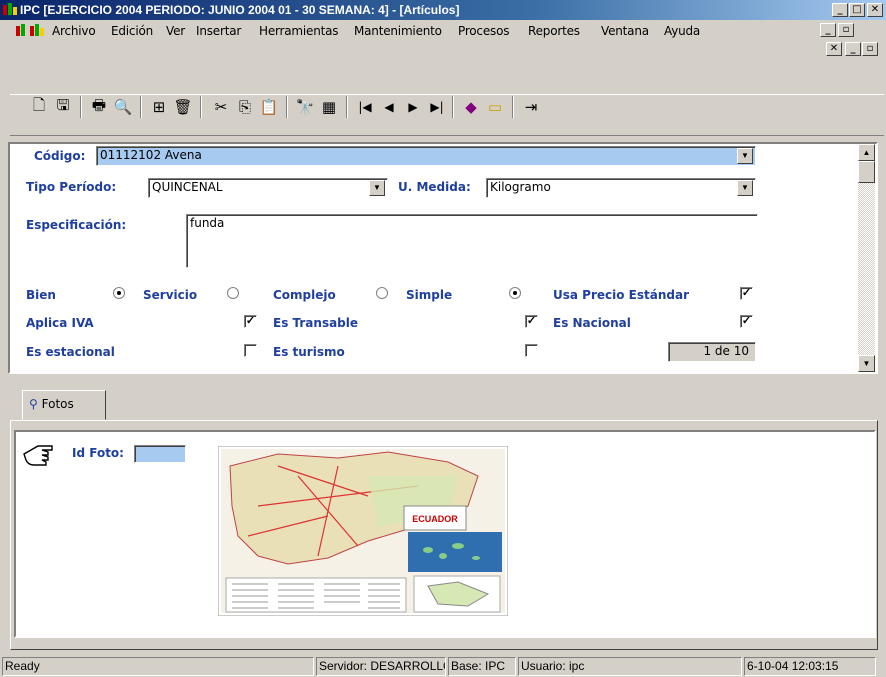 The image size is (886, 677). I want to click on menu-ventana: Ventana, so click(625, 31).